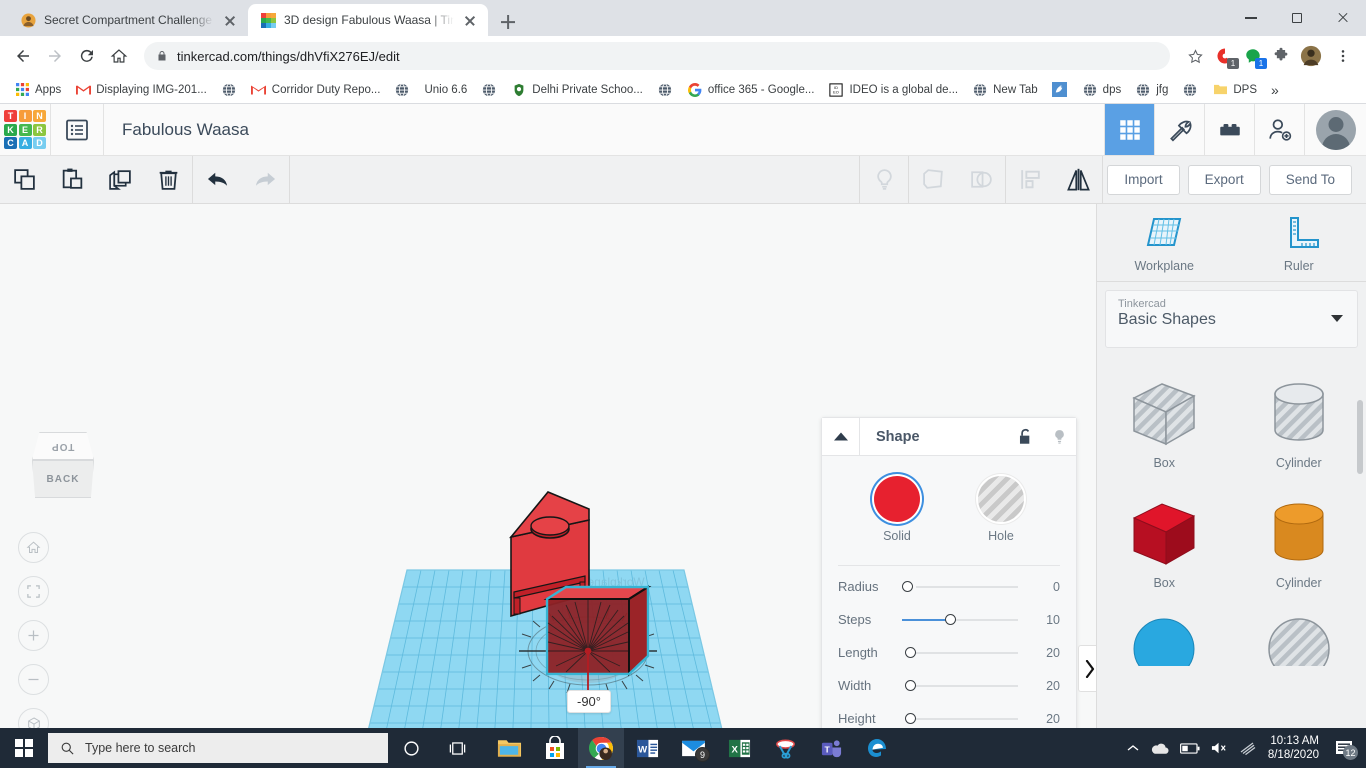 Image resolution: width=1366 pixels, height=768 pixels. What do you see at coordinates (1279, 129) in the screenshot?
I see `add-person-icon` at bounding box center [1279, 129].